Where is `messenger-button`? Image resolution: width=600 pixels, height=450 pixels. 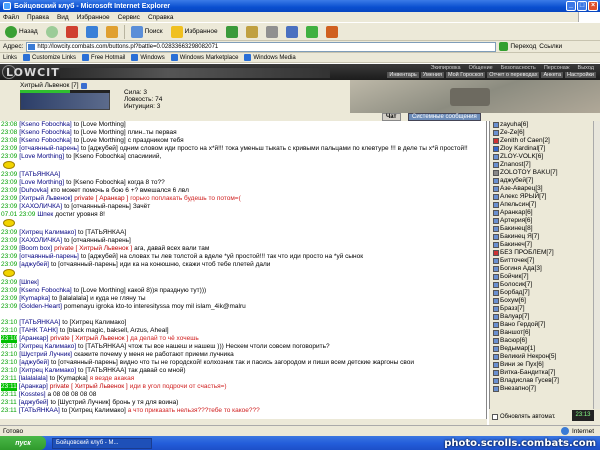
messenger-button is located at coordinates (312, 31).